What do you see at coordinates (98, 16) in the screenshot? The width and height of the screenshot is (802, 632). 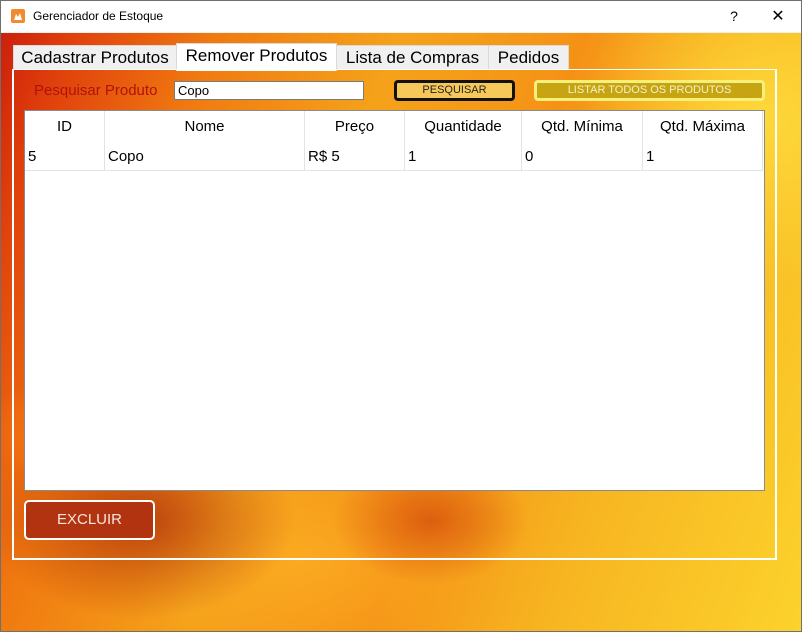 I see `window-title: Gerenciador de Estoque` at bounding box center [98, 16].